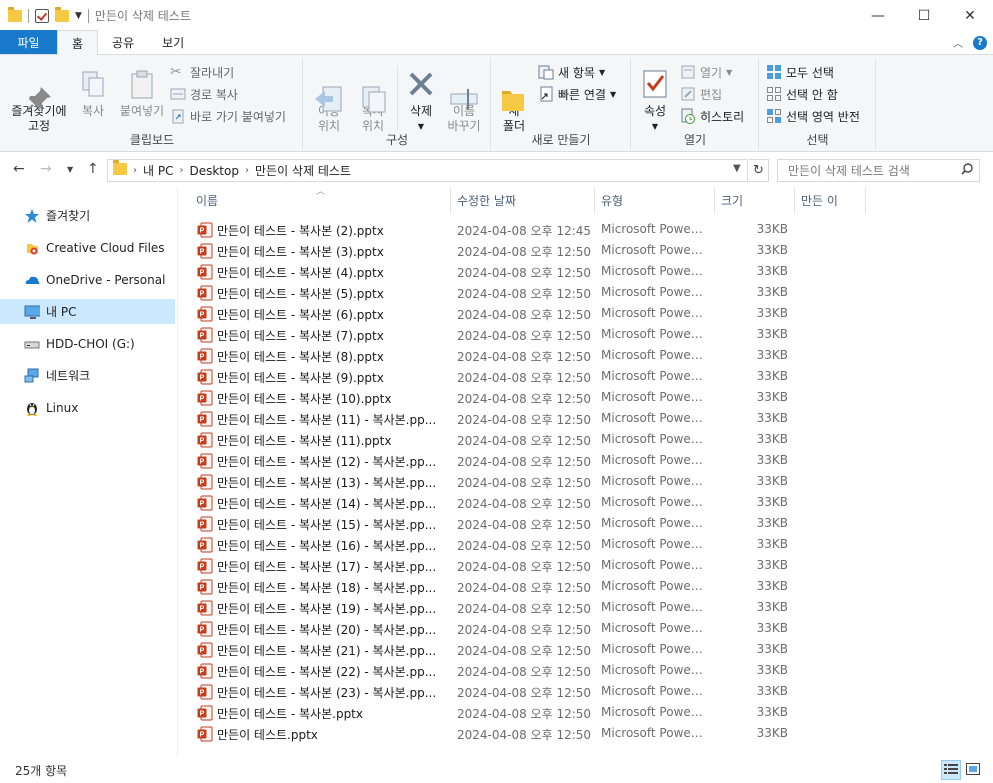  Describe the element at coordinates (924, 15) in the screenshot. I see `maximize-button: ☐` at that location.